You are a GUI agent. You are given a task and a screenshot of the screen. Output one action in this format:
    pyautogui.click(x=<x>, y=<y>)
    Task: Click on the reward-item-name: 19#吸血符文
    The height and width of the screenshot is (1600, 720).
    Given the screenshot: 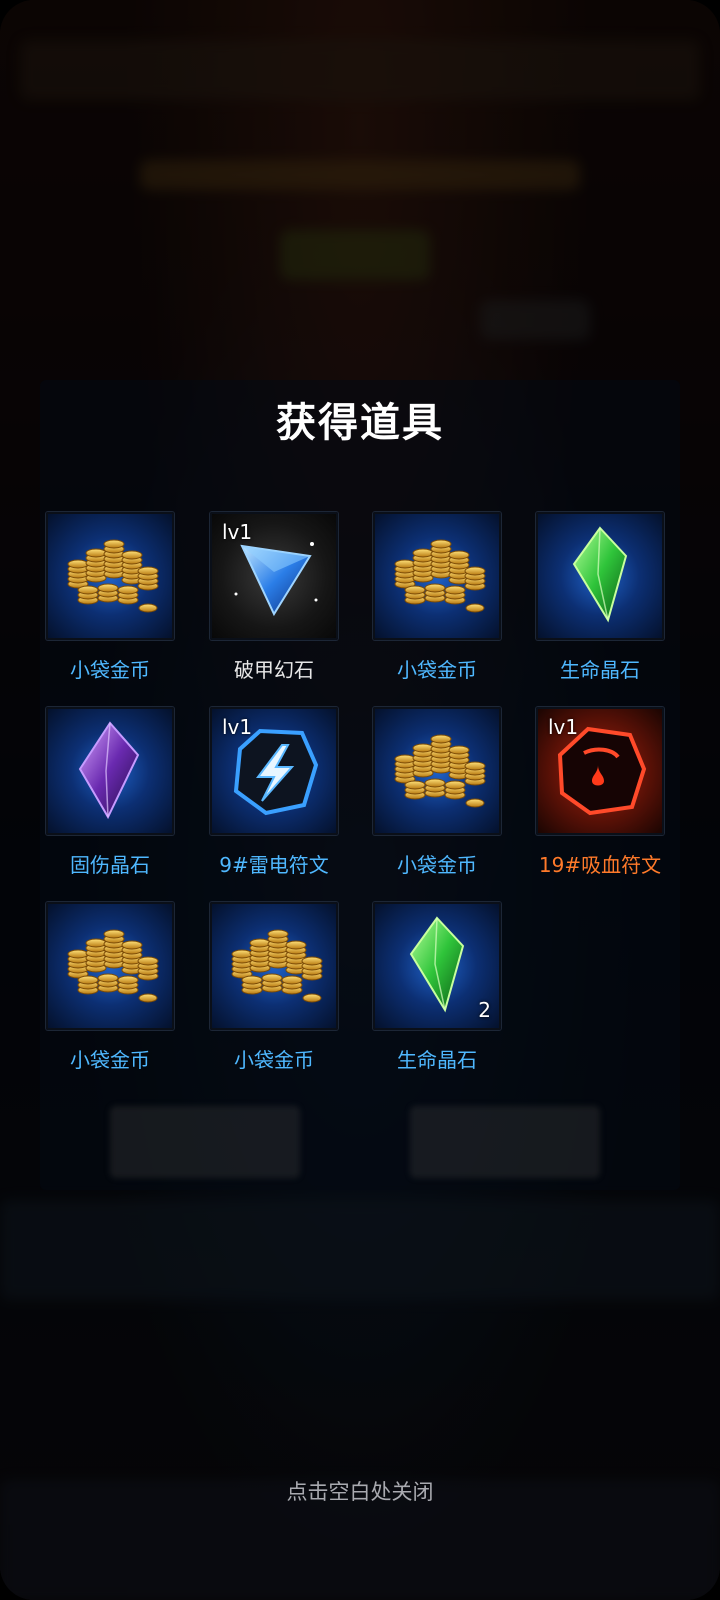 What is the action you would take?
    pyautogui.click(x=600, y=865)
    